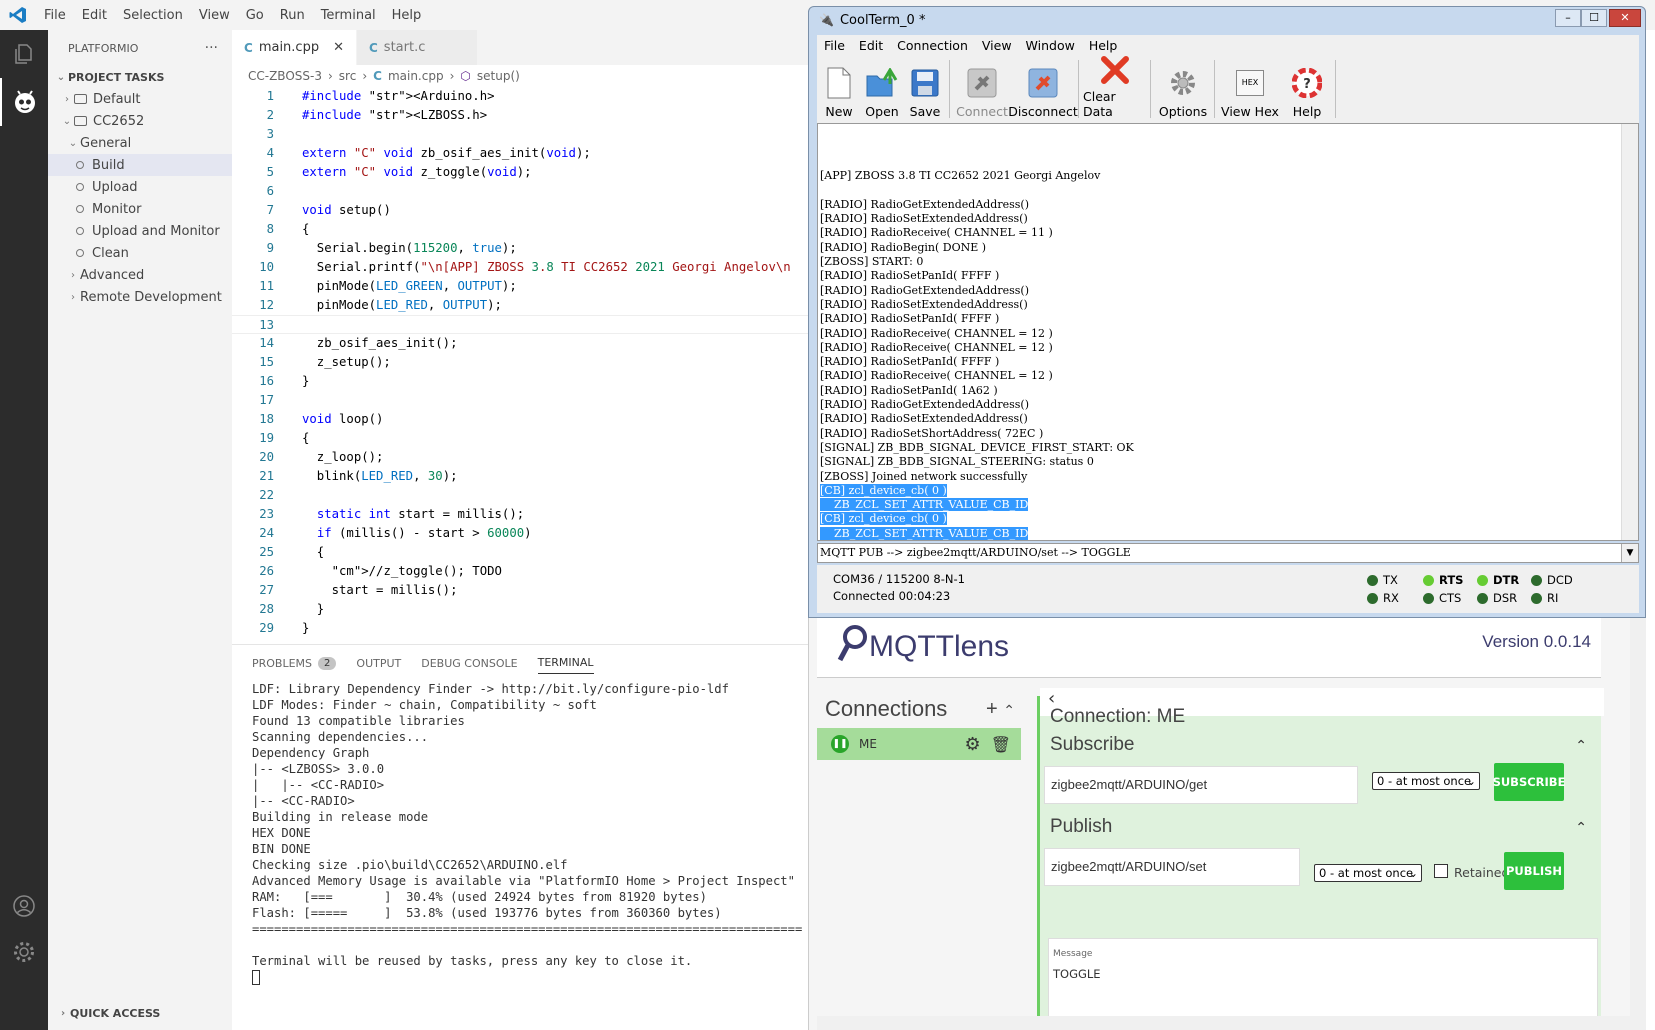  What do you see at coordinates (932, 45) in the screenshot?
I see `coolterm-menu-connection: Connection` at bounding box center [932, 45].